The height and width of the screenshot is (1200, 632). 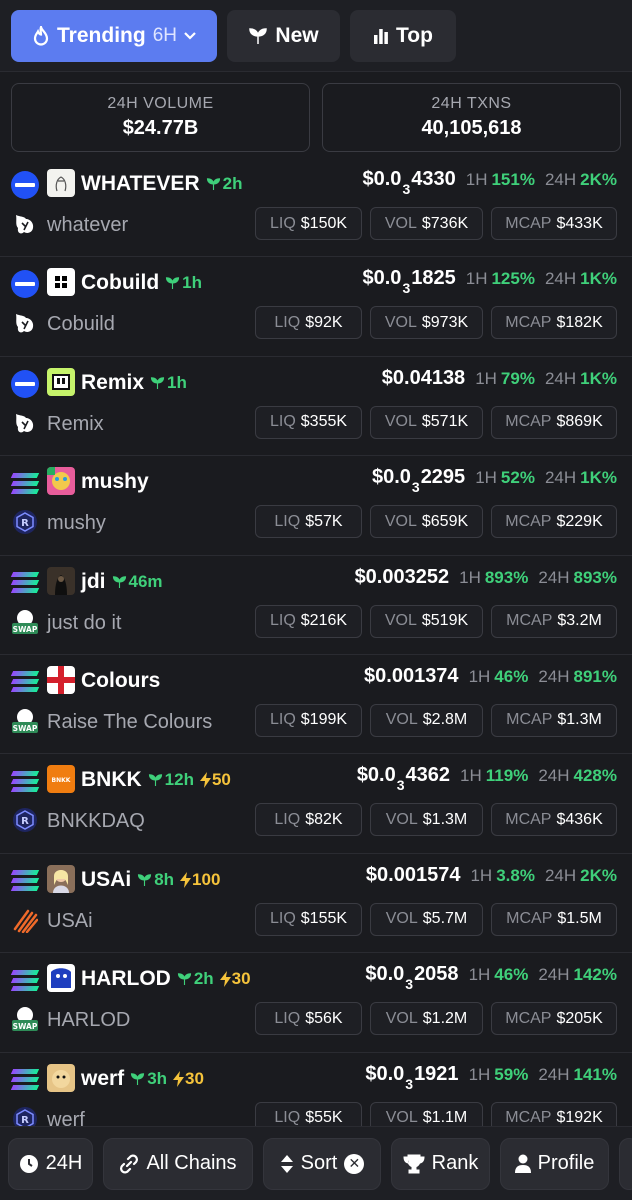 I want to click on clock-icon, so click(x=28, y=1163).